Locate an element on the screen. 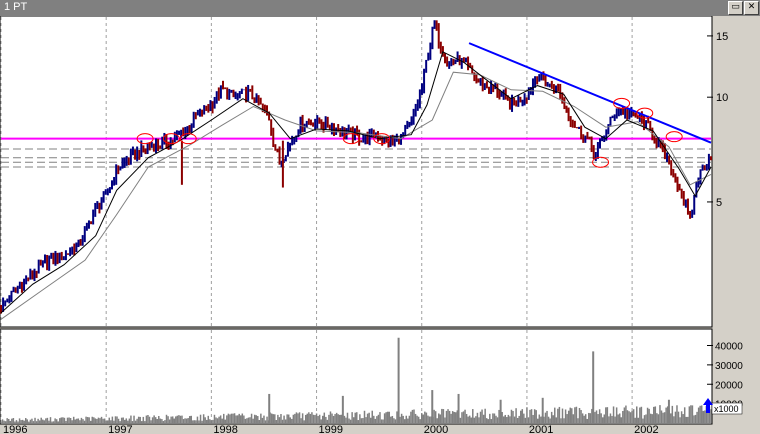 The width and height of the screenshot is (760, 434). volume-tick-label: 40000 is located at coordinates (729, 347).